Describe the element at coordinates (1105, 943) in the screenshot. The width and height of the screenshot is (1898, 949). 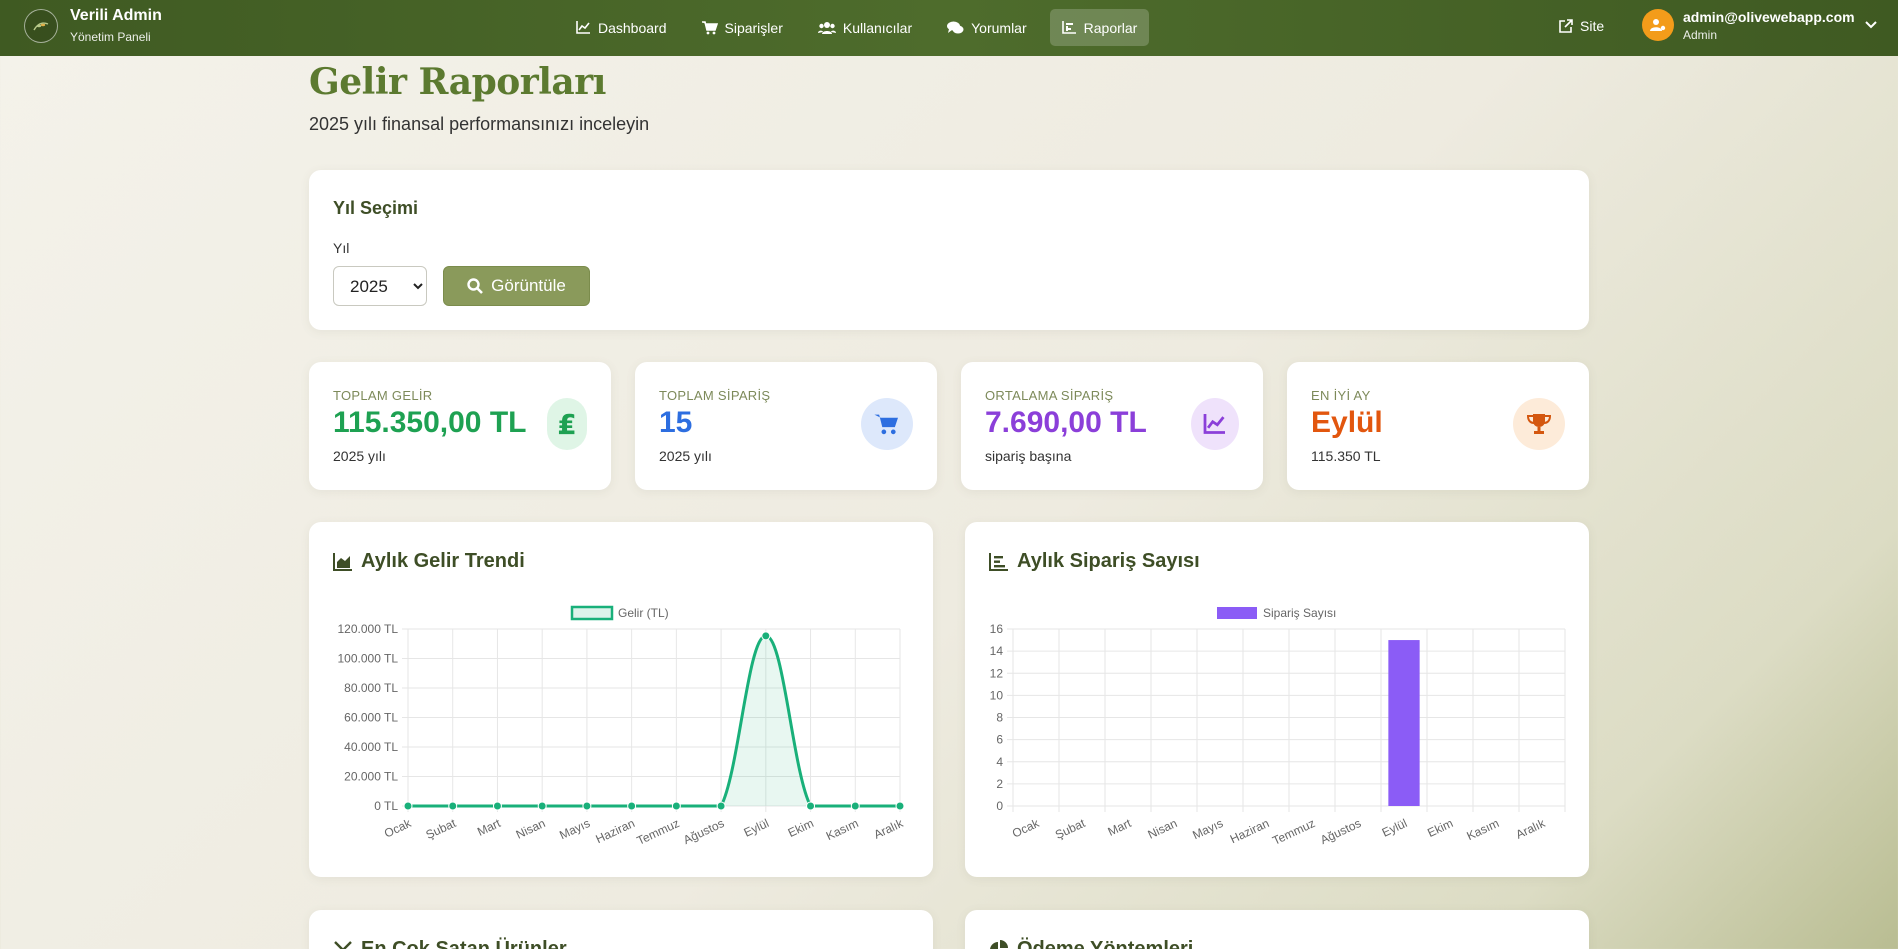
I see `payment-methods-title-text: Ödeme Yöntemleri` at that location.